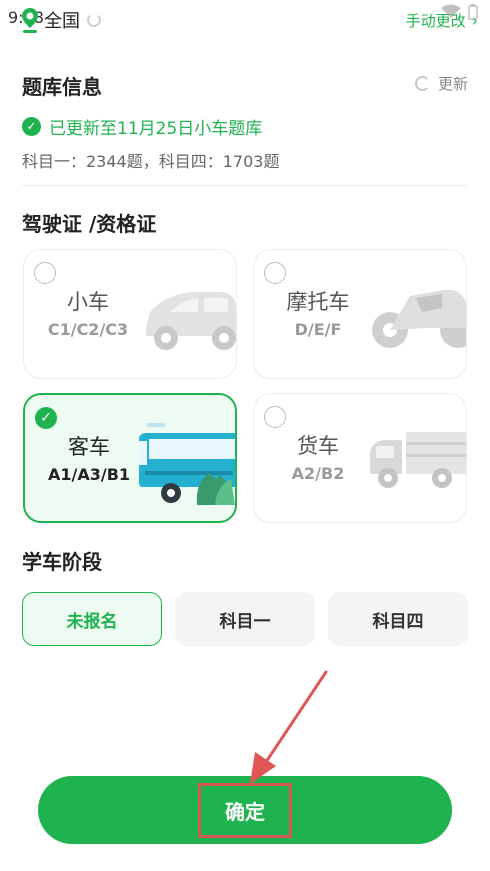  What do you see at coordinates (130, 314) in the screenshot?
I see `license-card-car: 小车 C1/C2/C3` at bounding box center [130, 314].